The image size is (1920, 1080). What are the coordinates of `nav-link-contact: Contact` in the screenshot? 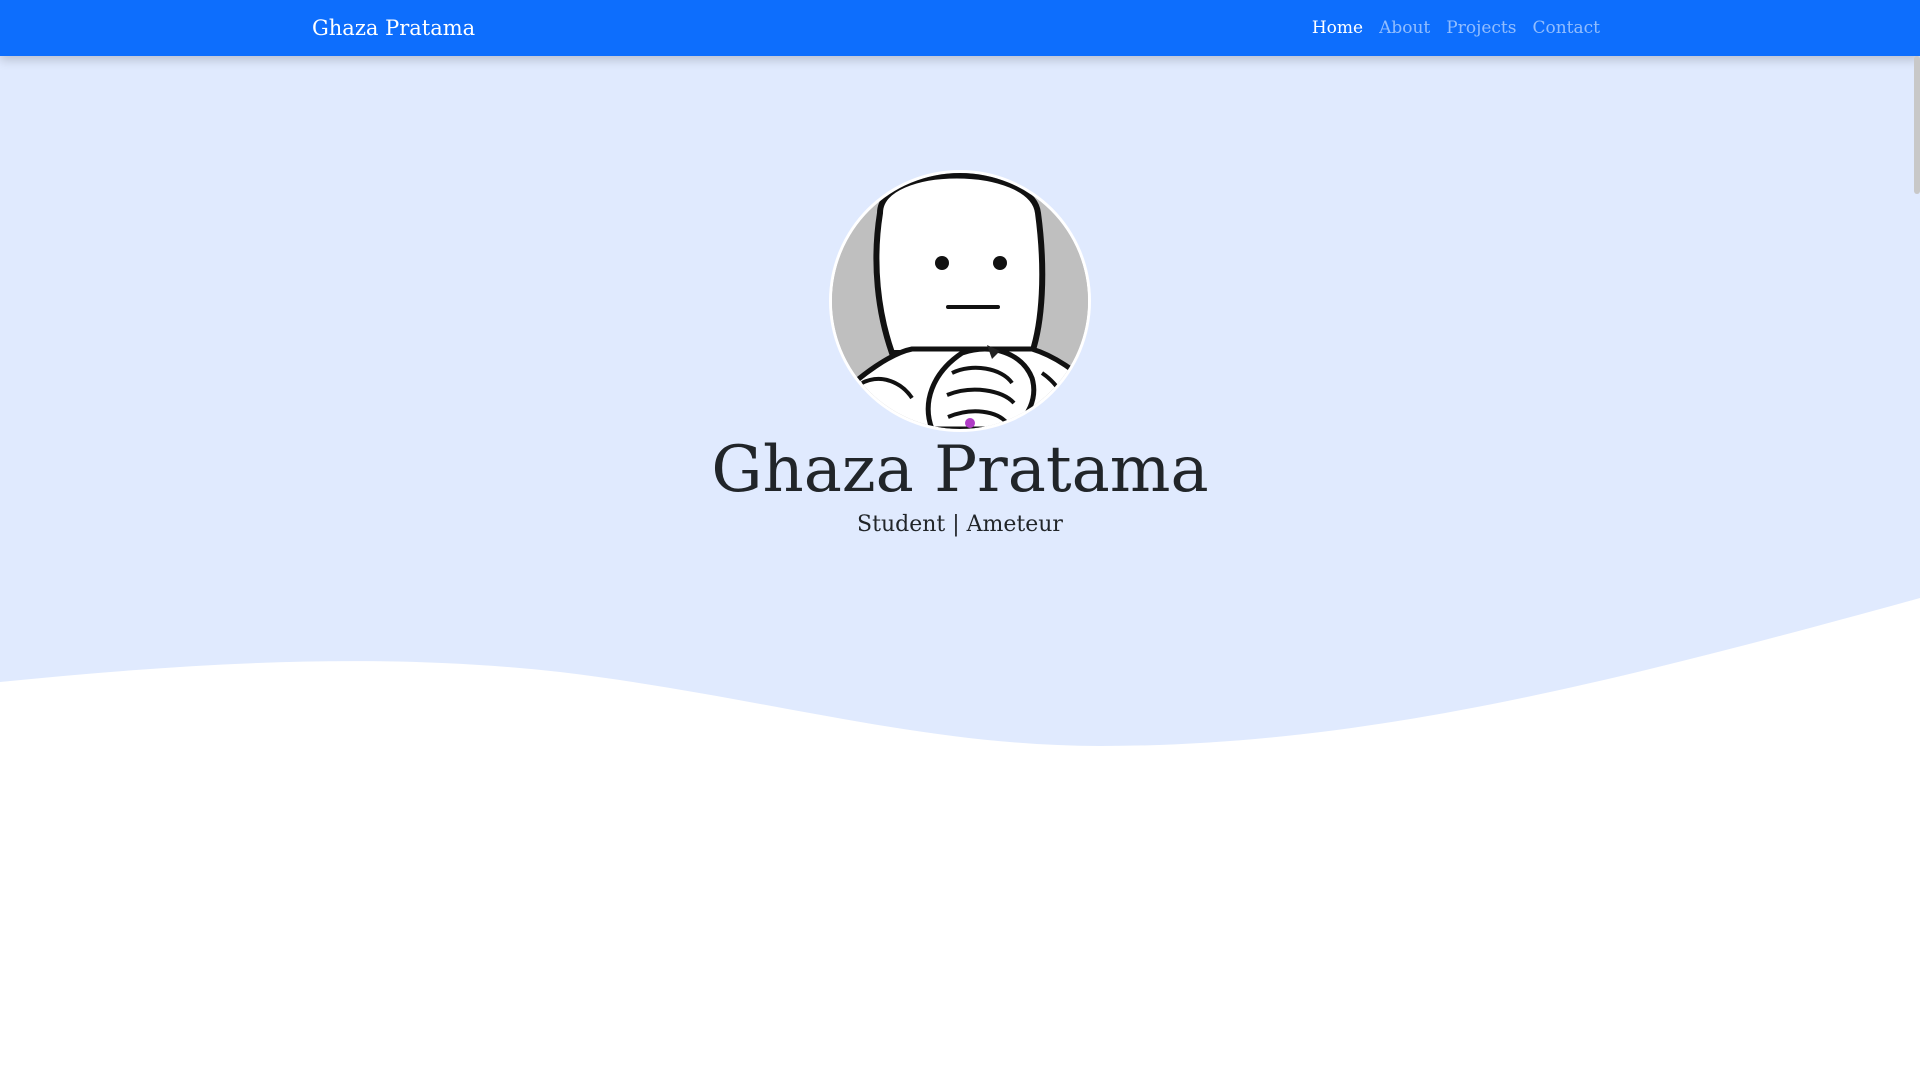 It's located at (1566, 28).